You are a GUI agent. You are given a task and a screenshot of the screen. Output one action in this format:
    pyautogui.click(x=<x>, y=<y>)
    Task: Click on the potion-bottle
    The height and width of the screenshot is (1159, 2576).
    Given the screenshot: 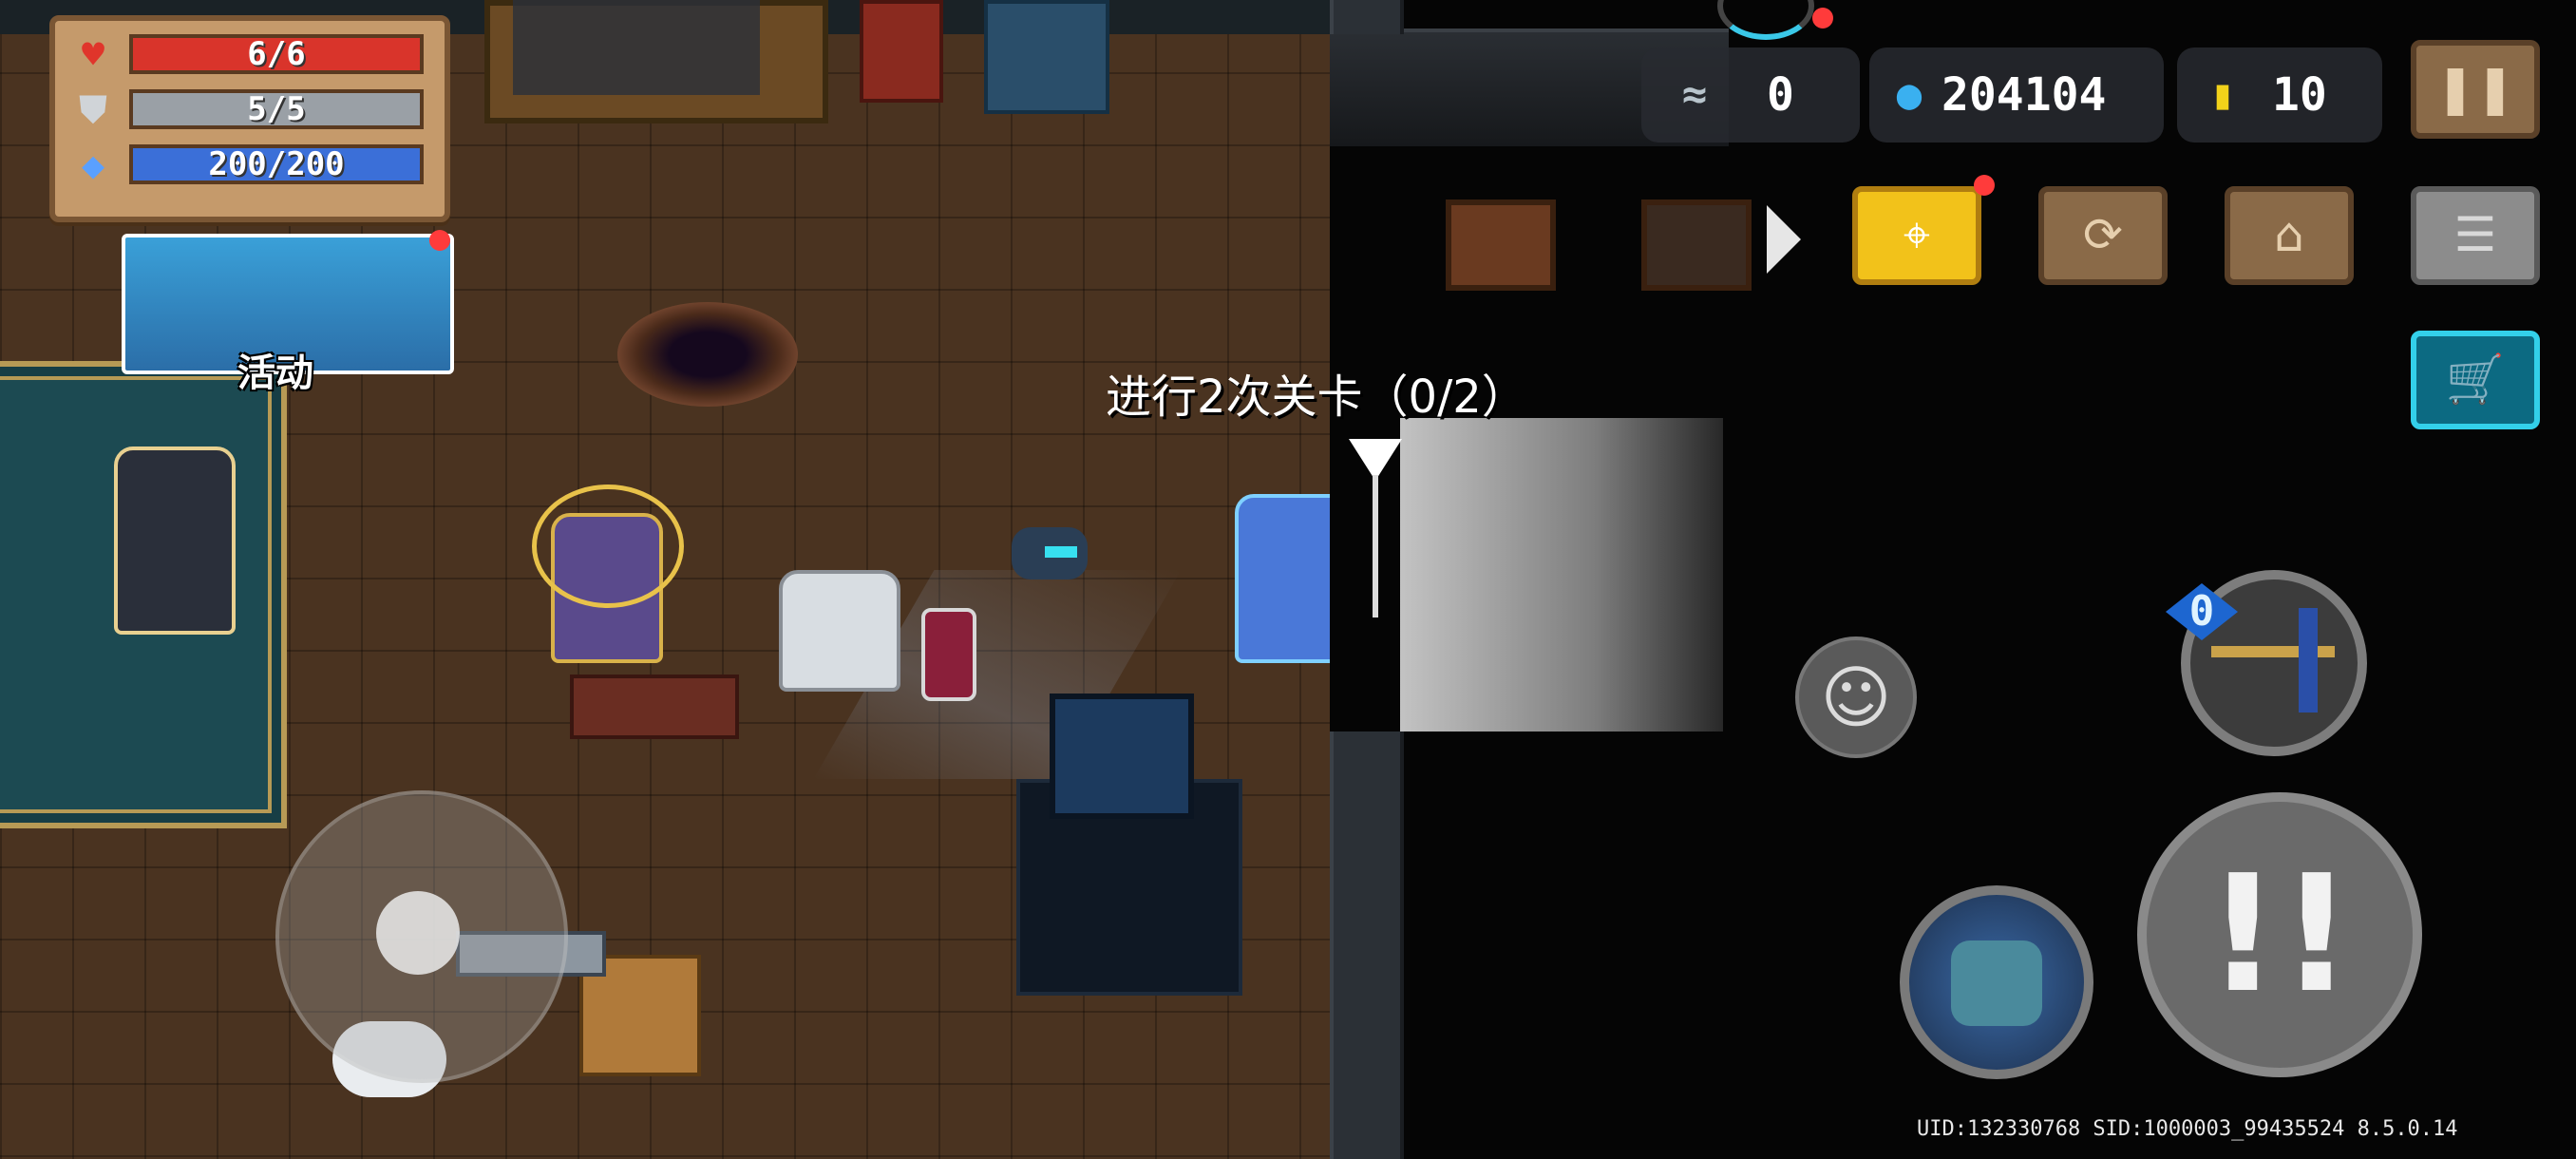 What is the action you would take?
    pyautogui.click(x=948, y=654)
    